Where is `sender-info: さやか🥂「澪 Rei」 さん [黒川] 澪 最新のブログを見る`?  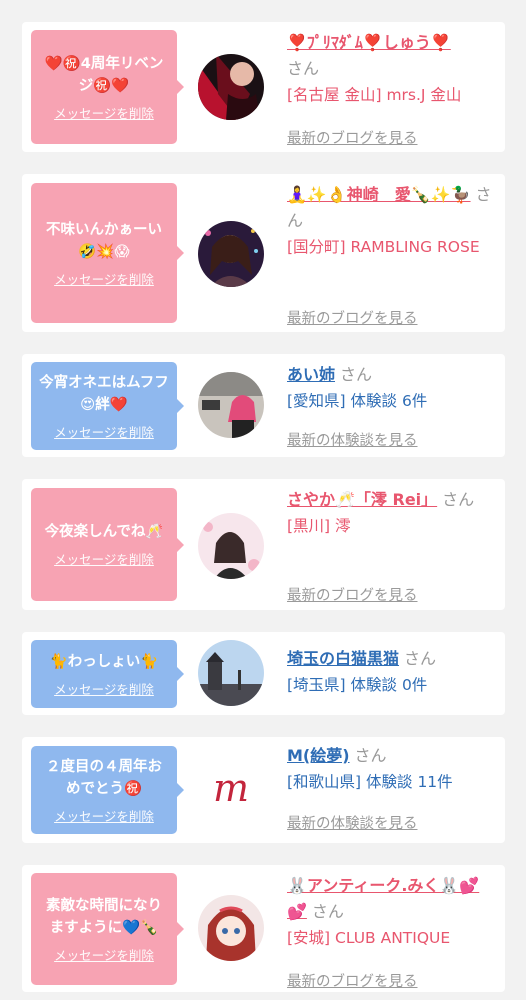
sender-info: さやか🥂「澪 Rei」 さん [黒川] 澪 最新のブログを見る is located at coordinates (393, 545).